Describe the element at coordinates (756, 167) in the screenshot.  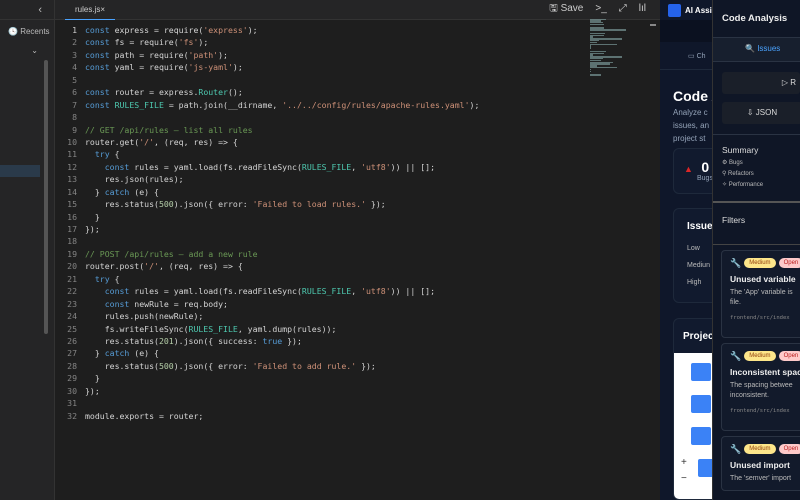
I see `summary-section: Summary ⚙ Bugs ⚲ Refactors ✧ Performance` at that location.